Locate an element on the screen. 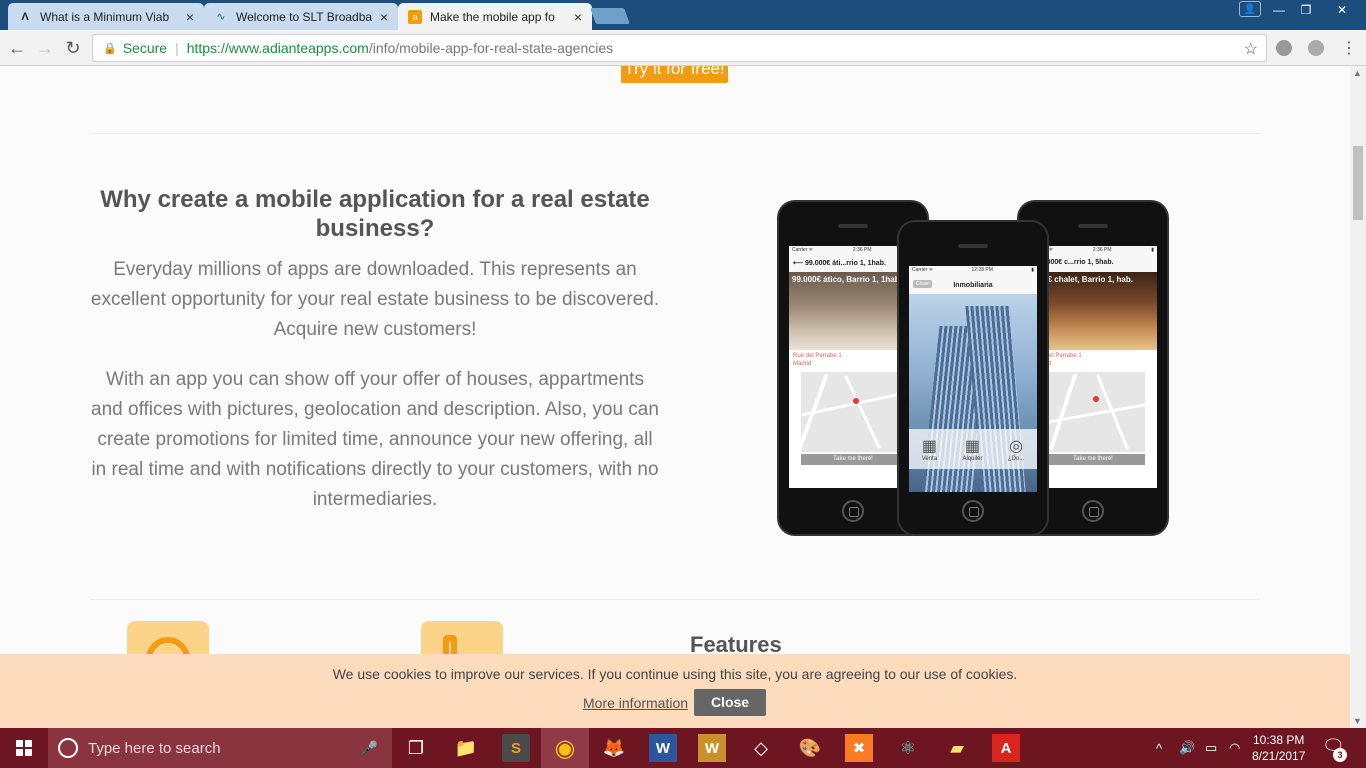  window-close-button: ✕ is located at coordinates (1342, 10).